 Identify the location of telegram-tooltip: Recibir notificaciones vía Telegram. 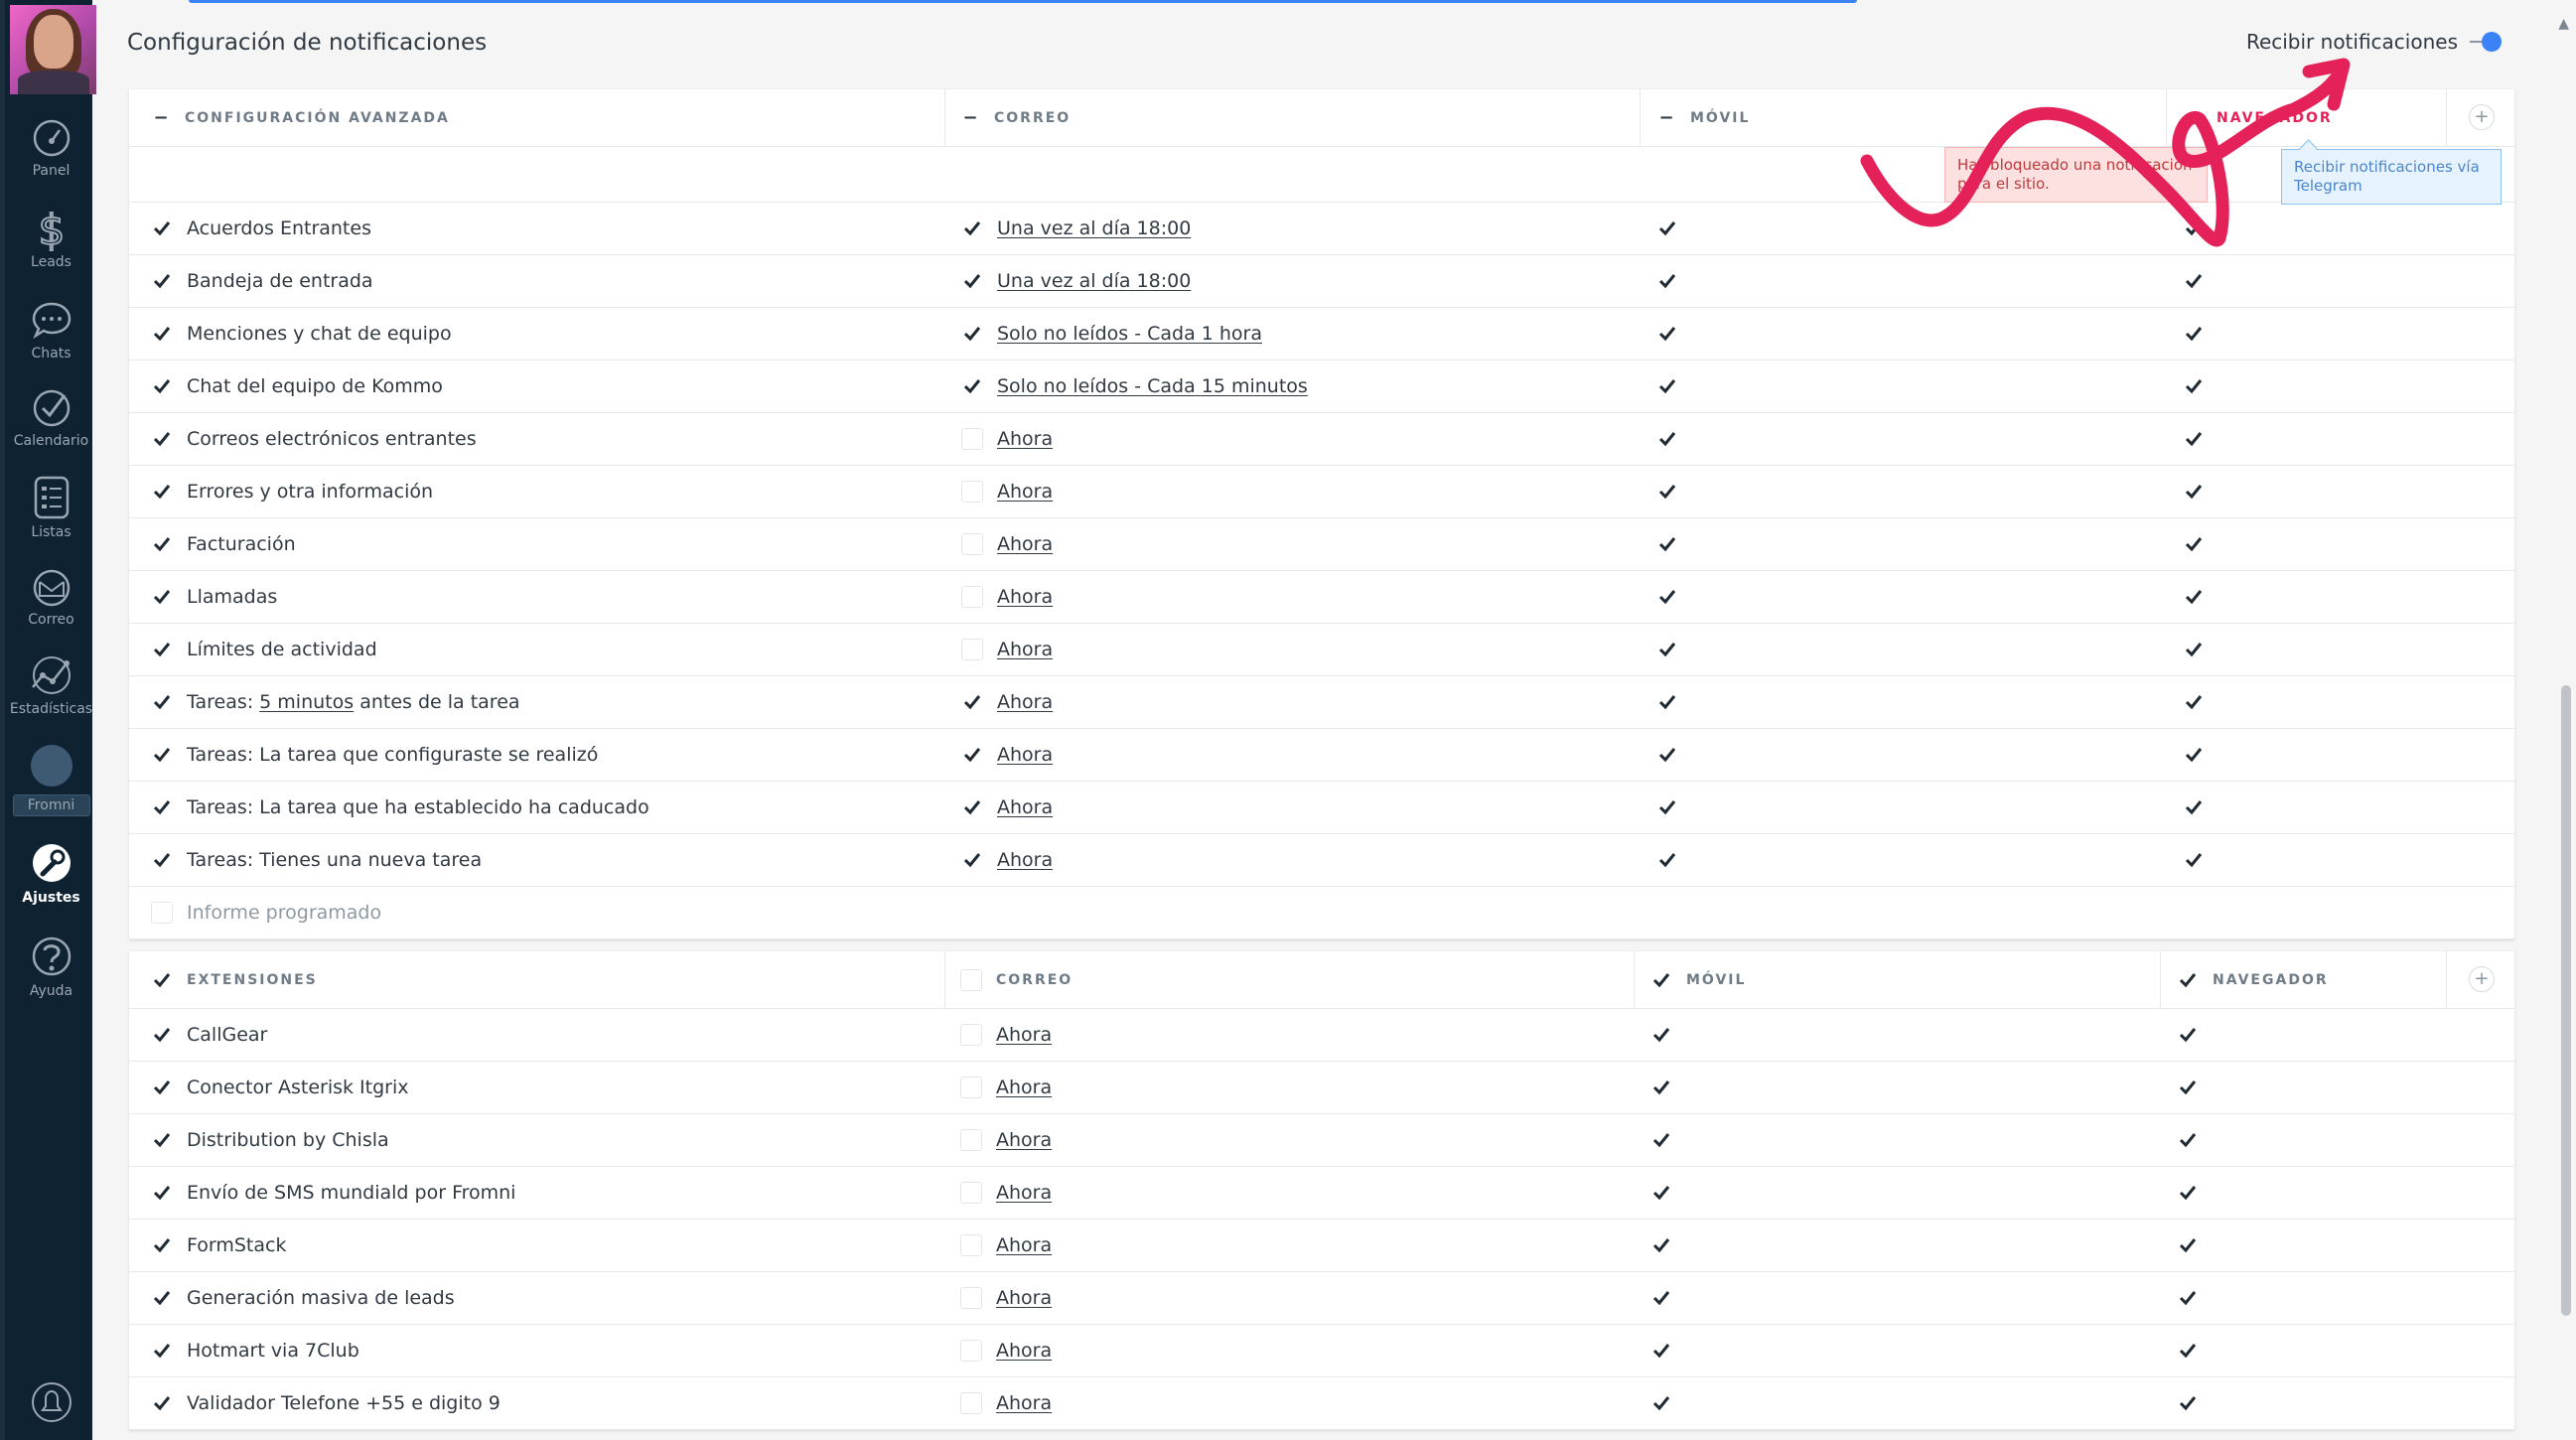
(2392, 177).